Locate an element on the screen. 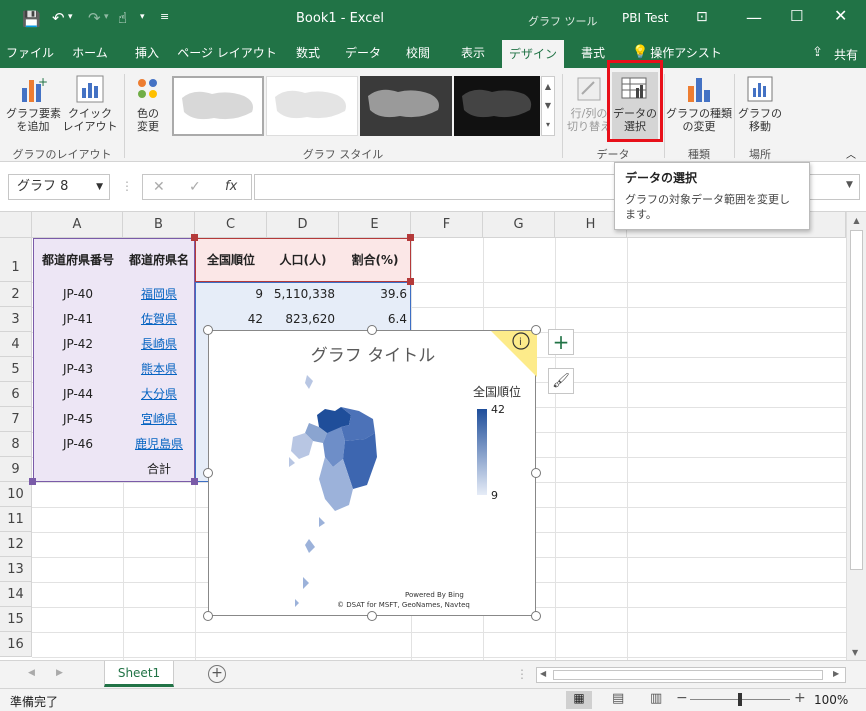 The height and width of the screenshot is (711, 866). touch-mode-icon: ☝ is located at coordinates (122, 18).